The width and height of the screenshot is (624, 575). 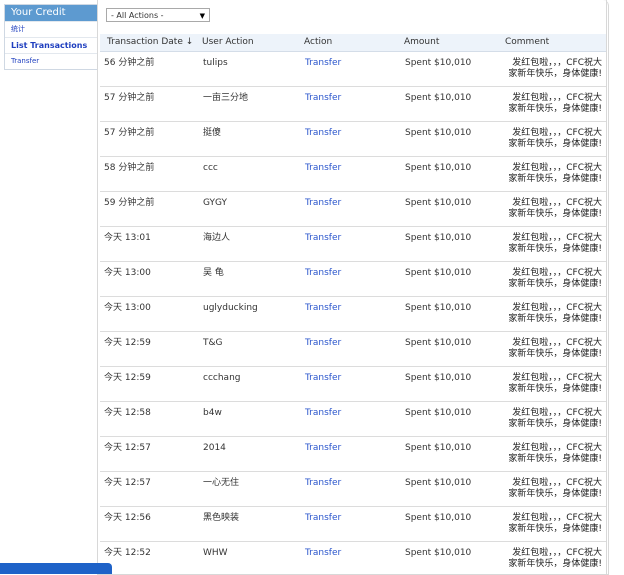 What do you see at coordinates (151, 489) in the screenshot?
I see `transaction-date: 今天 12:57` at bounding box center [151, 489].